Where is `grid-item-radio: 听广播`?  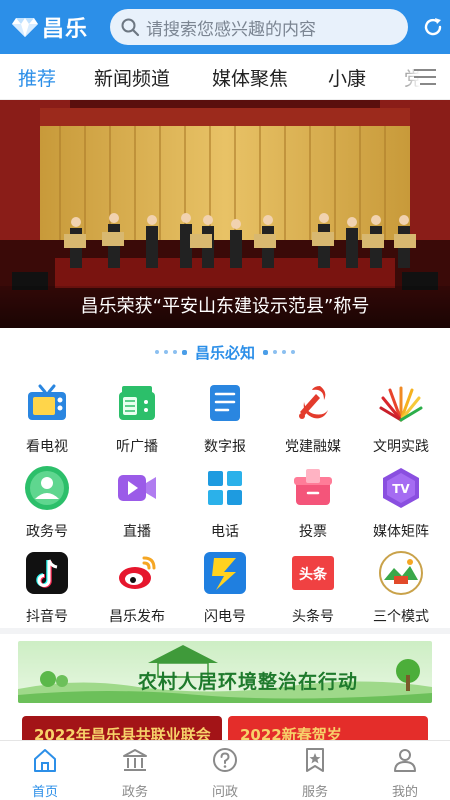 grid-item-radio: 听广播 is located at coordinates (137, 414).